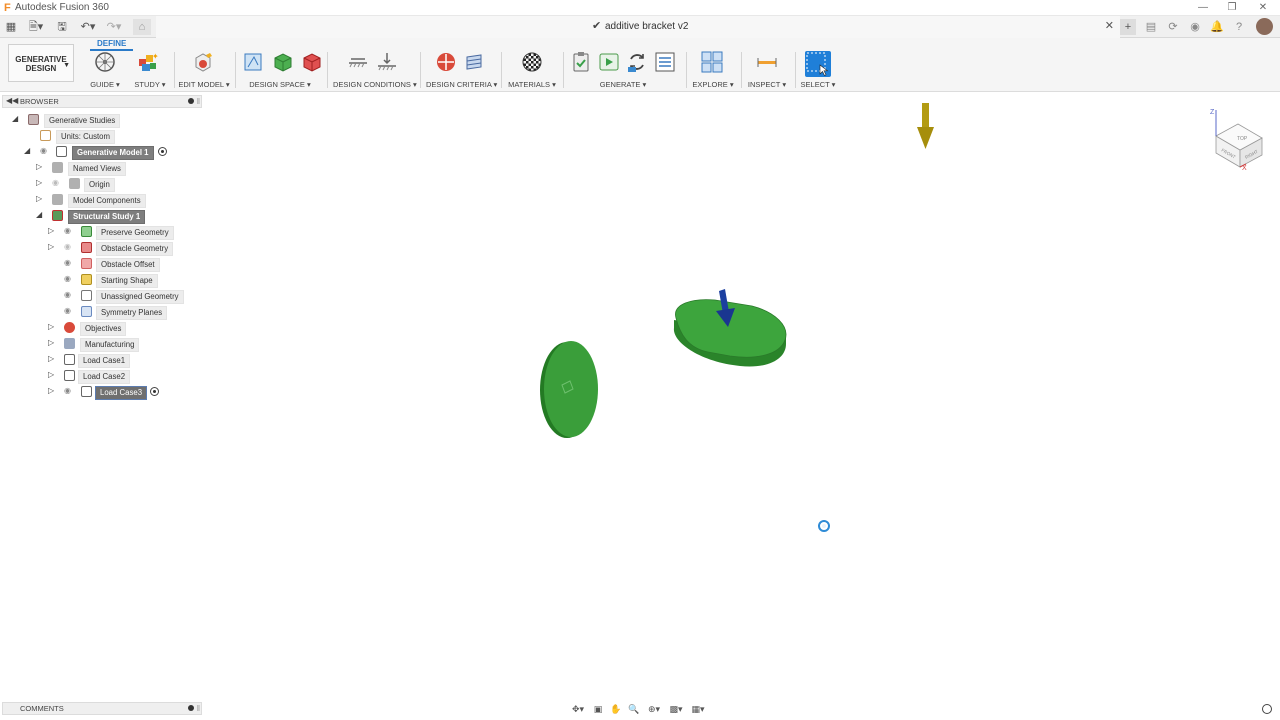 The height and width of the screenshot is (720, 1280). Describe the element at coordinates (204, 71) in the screenshot. I see `edit-model-group: EDIT MODEL ▾` at that location.